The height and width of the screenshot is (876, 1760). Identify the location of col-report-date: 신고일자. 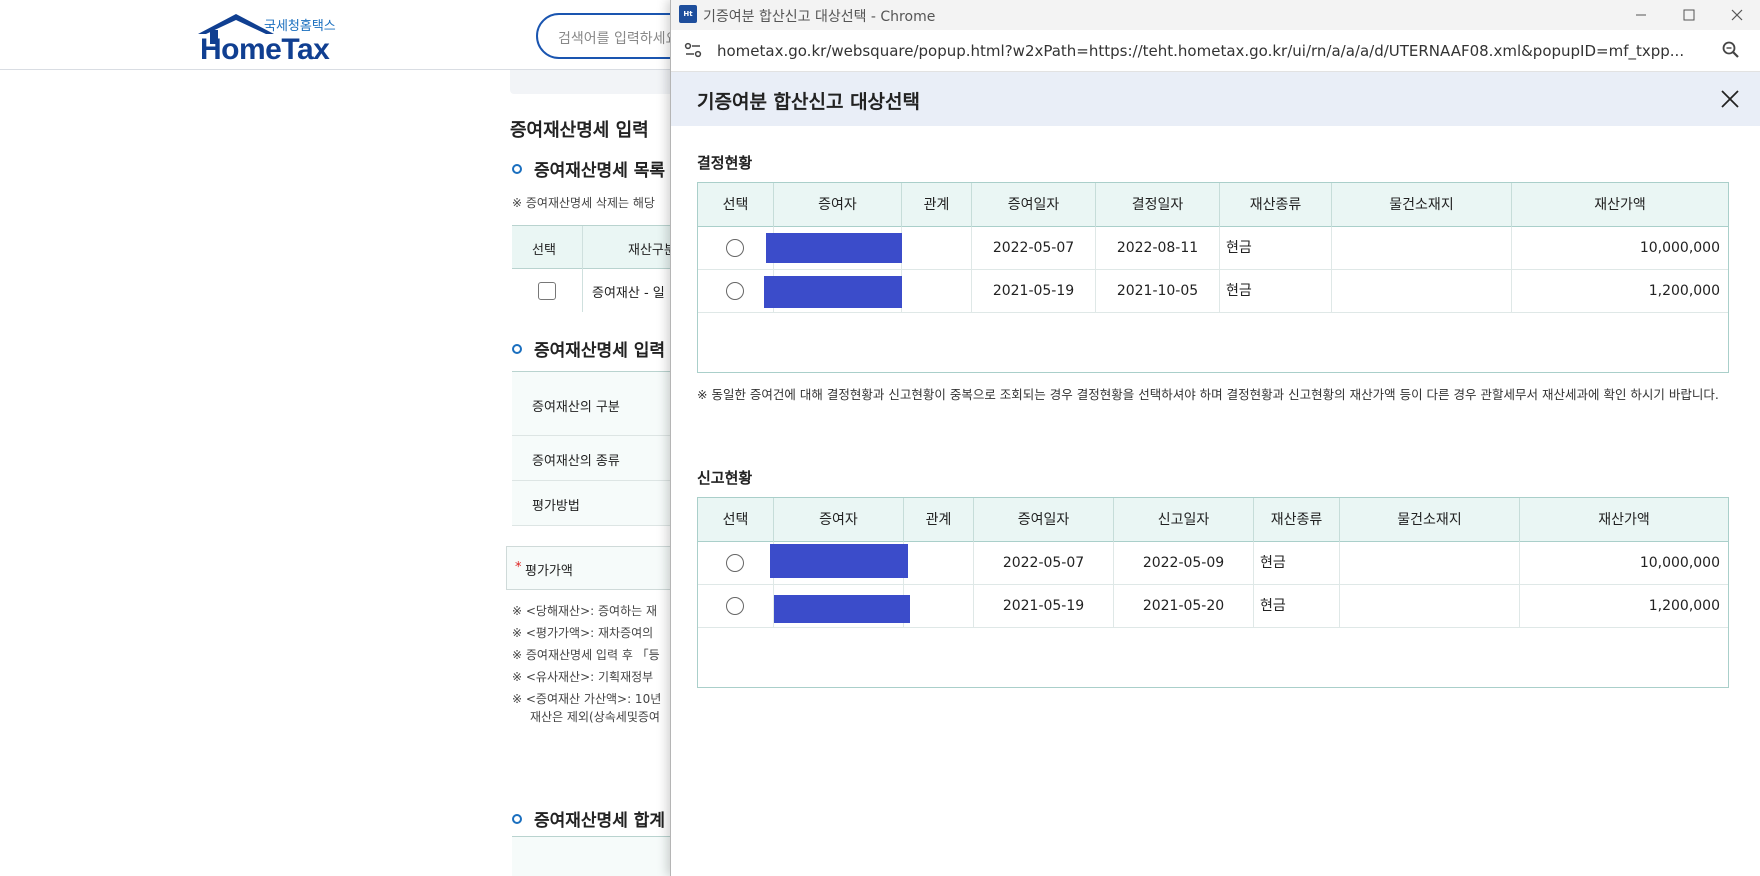
(1184, 520).